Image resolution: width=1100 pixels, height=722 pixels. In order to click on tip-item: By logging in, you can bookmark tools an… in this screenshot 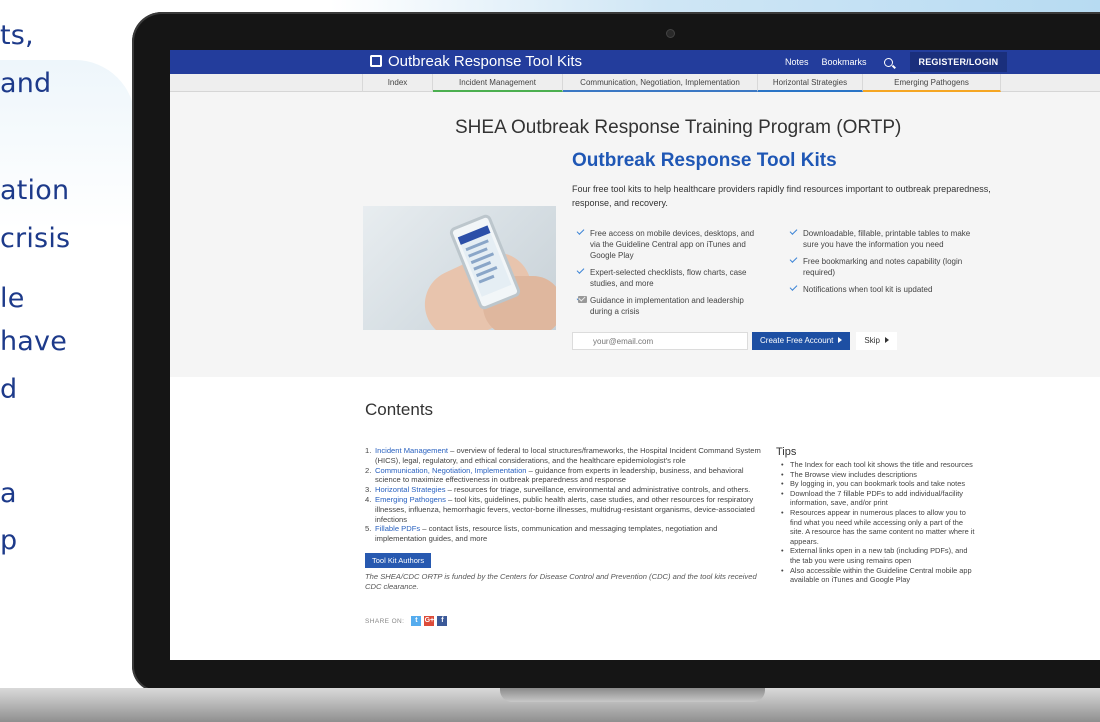, I will do `click(876, 484)`.